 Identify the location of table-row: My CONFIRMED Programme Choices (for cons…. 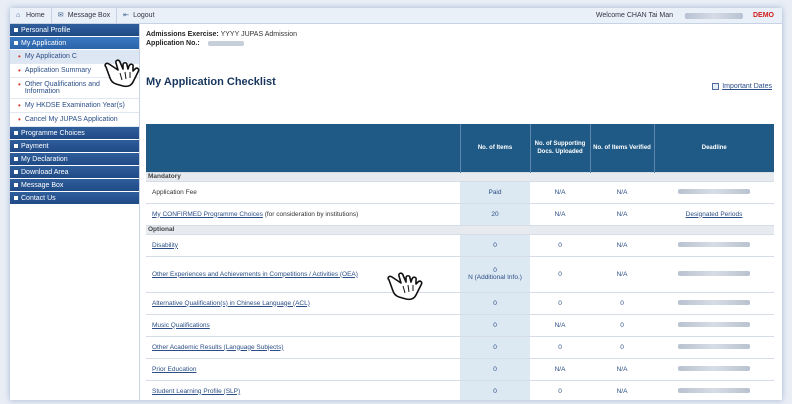
(460, 213).